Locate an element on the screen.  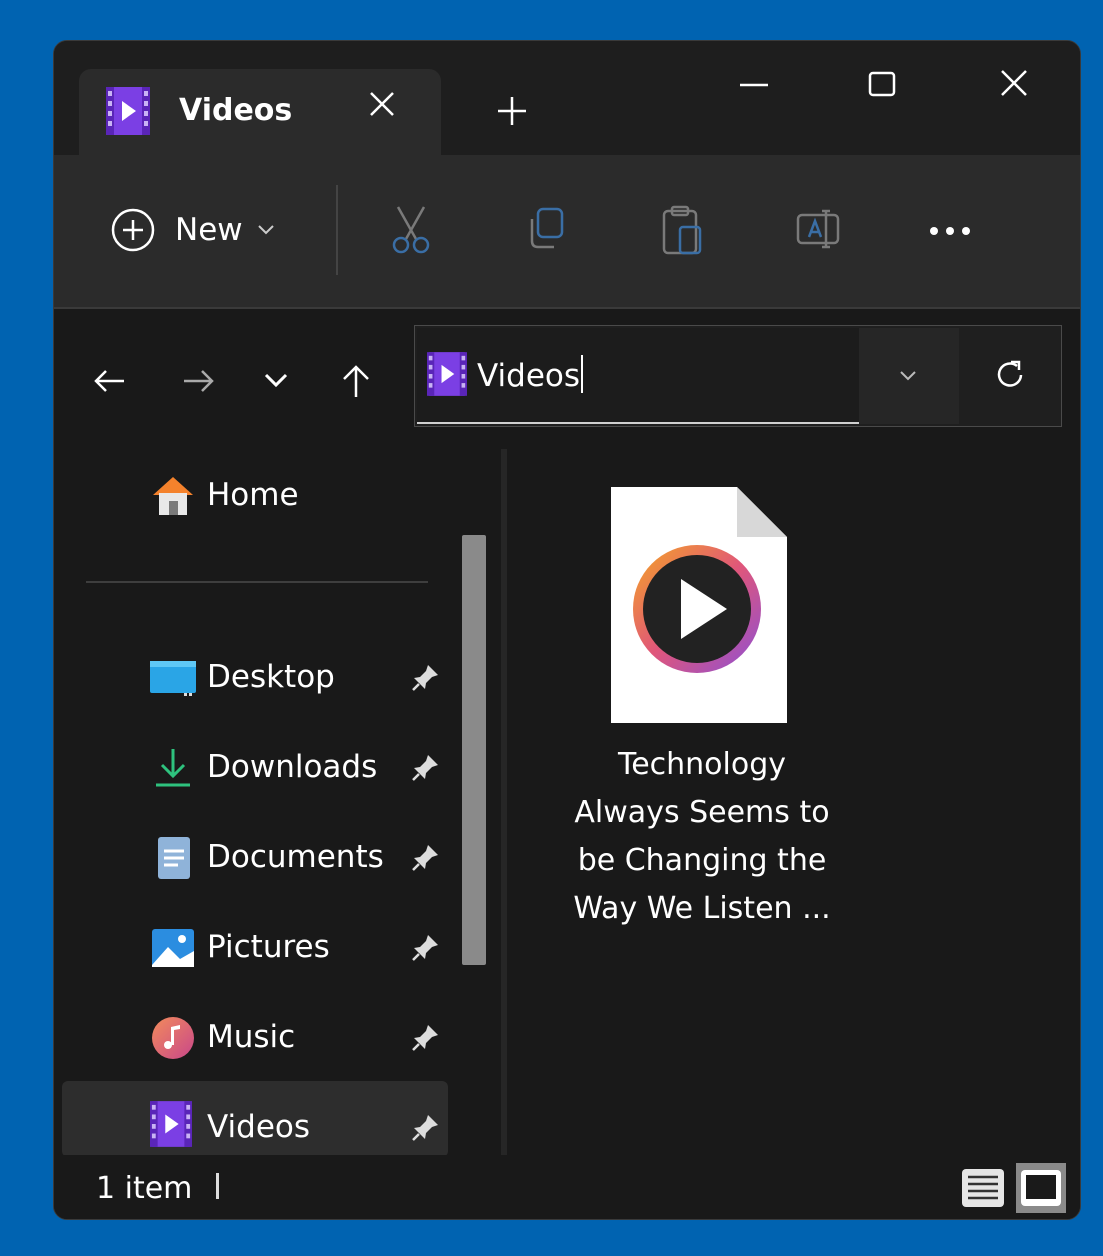
command-separator is located at coordinates (337, 230).